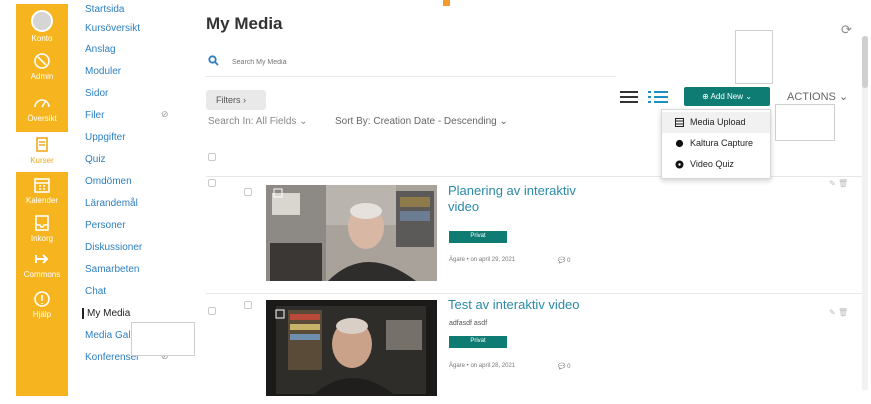  I want to click on help-icon, so click(42, 299).